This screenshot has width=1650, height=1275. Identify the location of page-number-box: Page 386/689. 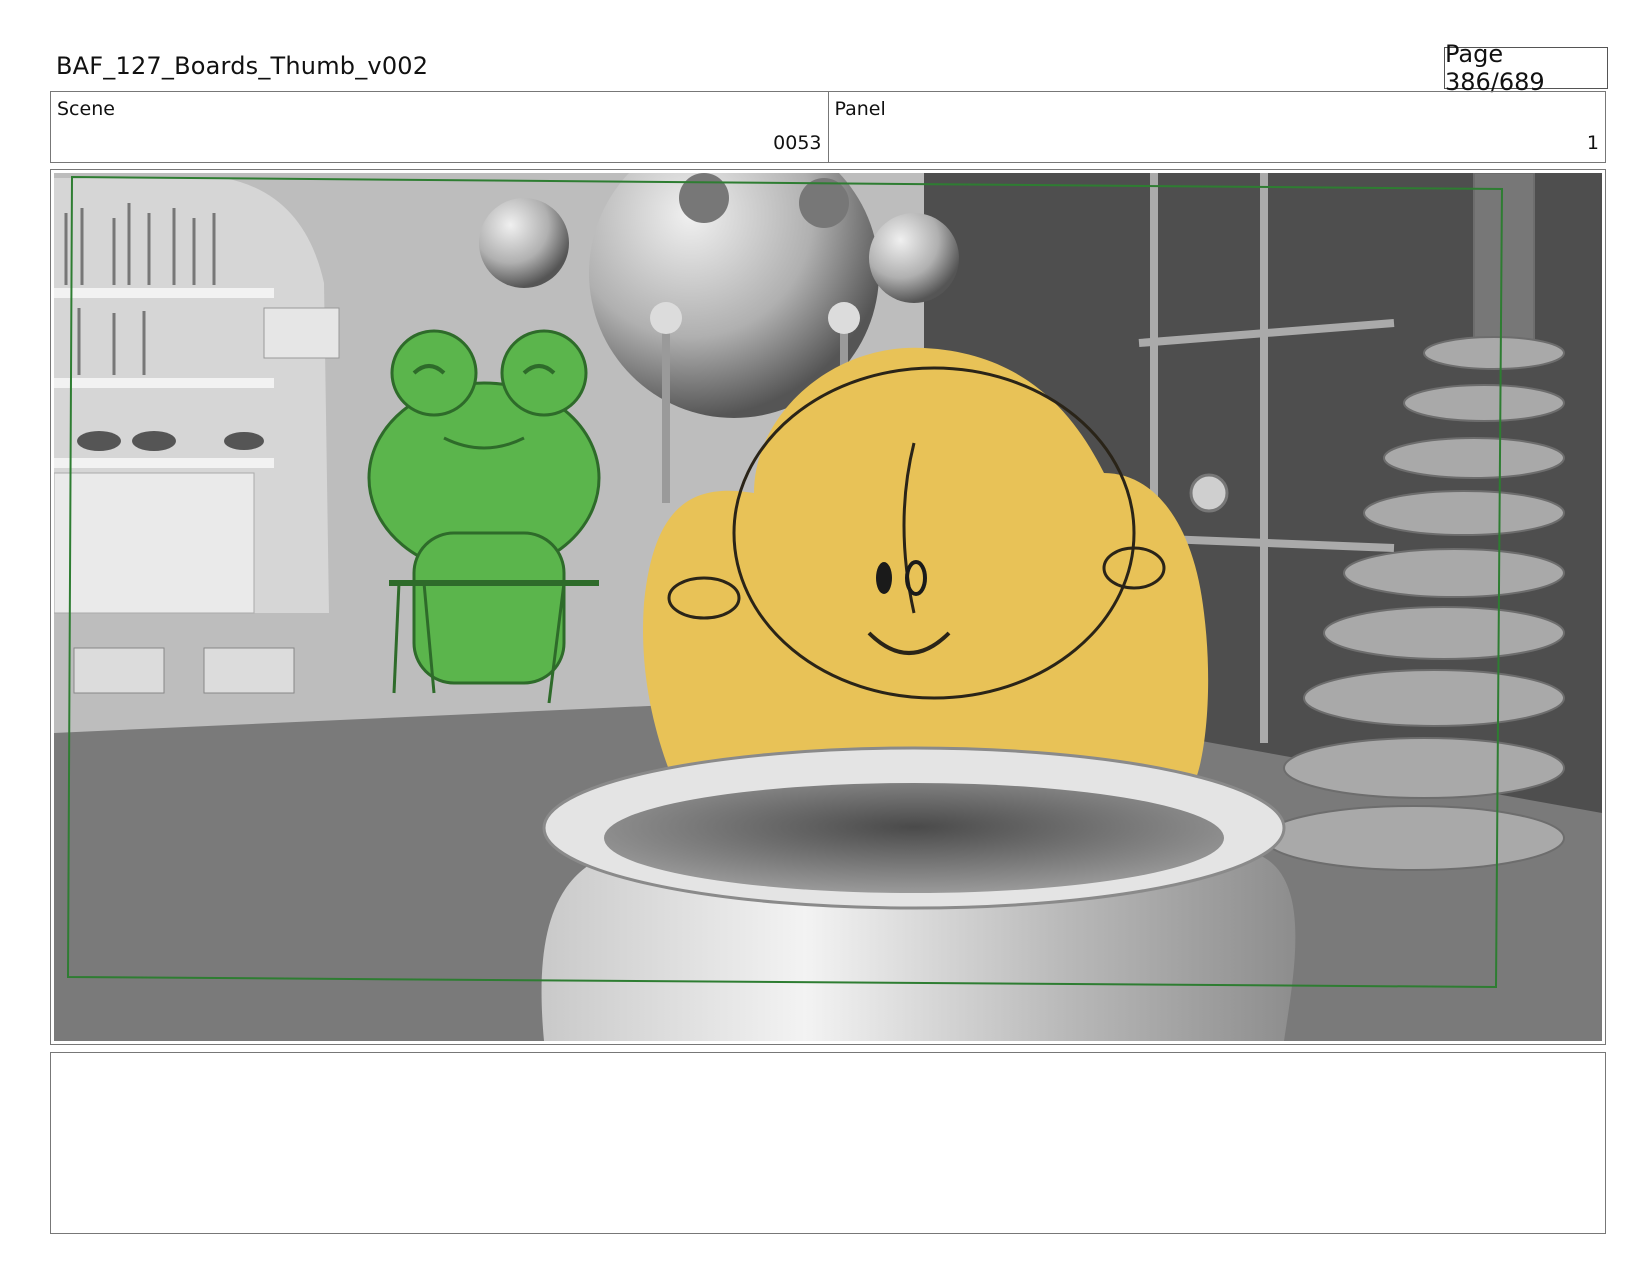
(1526, 68).